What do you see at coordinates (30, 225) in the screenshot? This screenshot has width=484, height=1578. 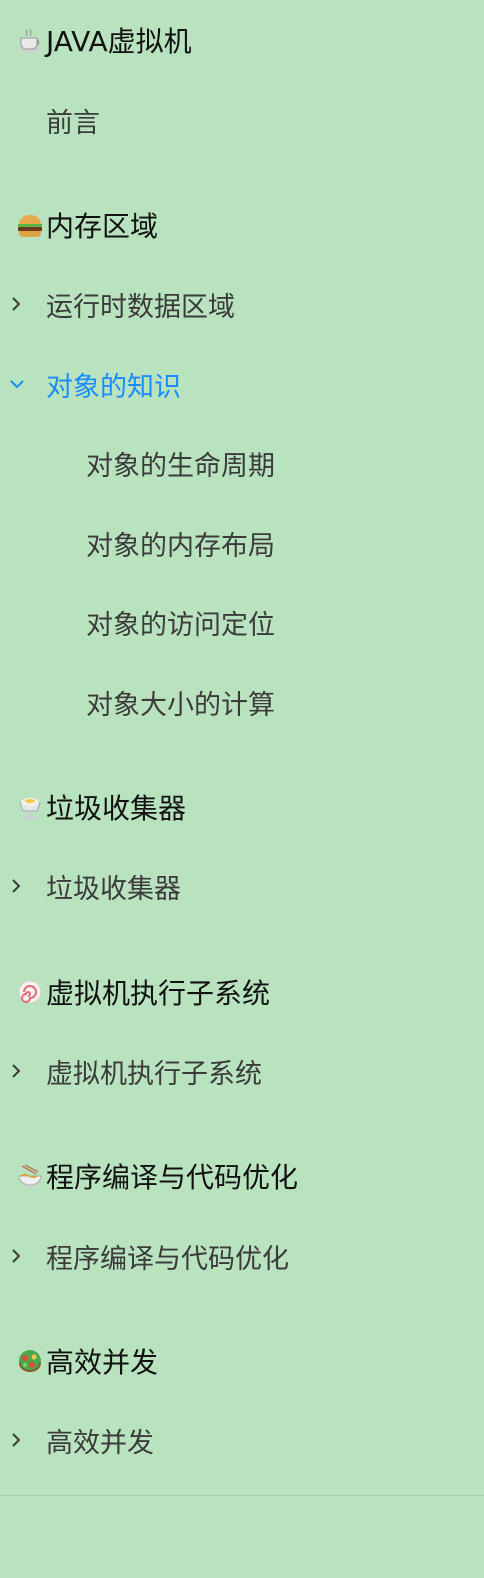 I see `burger-icon` at bounding box center [30, 225].